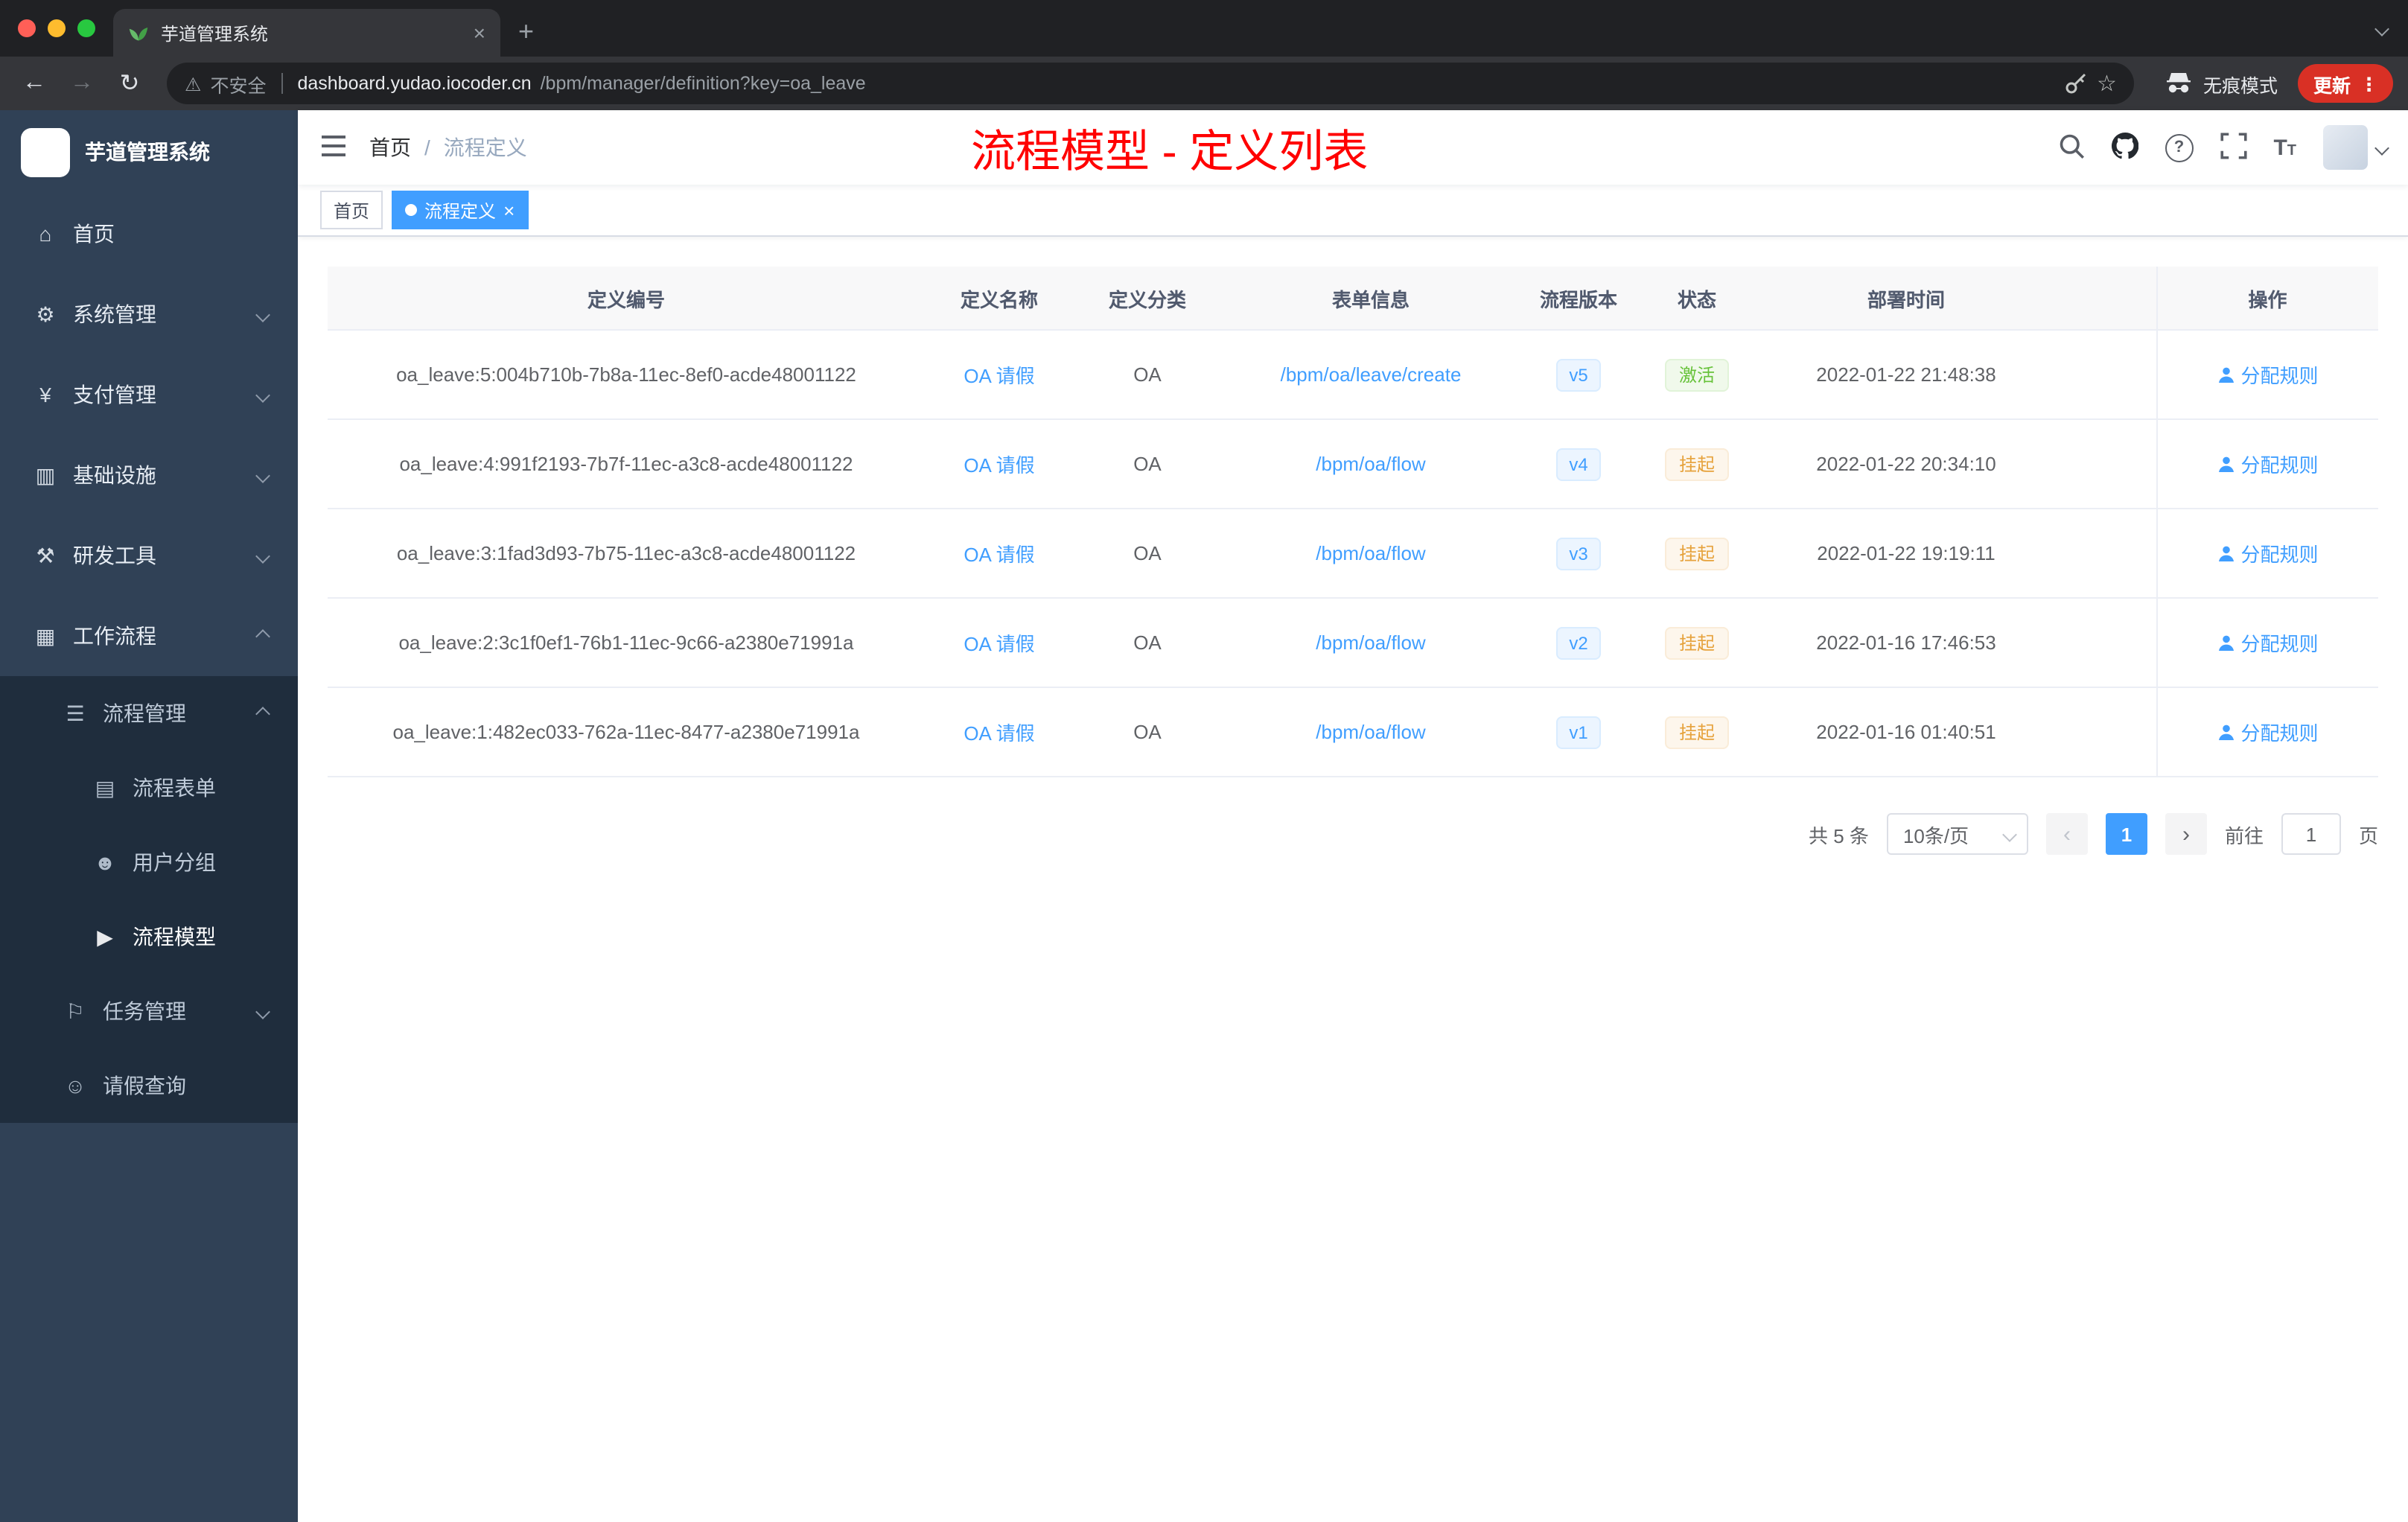 Image resolution: width=2408 pixels, height=1522 pixels. Describe the element at coordinates (94, 234) in the screenshot. I see `sidebar-item-label: 首页` at that location.